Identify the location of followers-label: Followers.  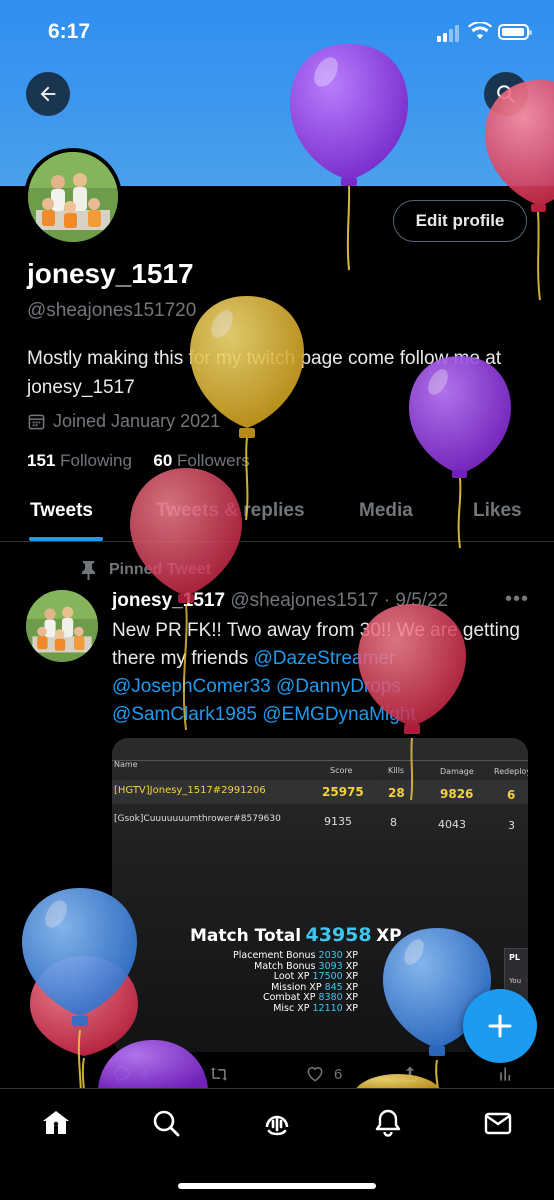
(213, 460).